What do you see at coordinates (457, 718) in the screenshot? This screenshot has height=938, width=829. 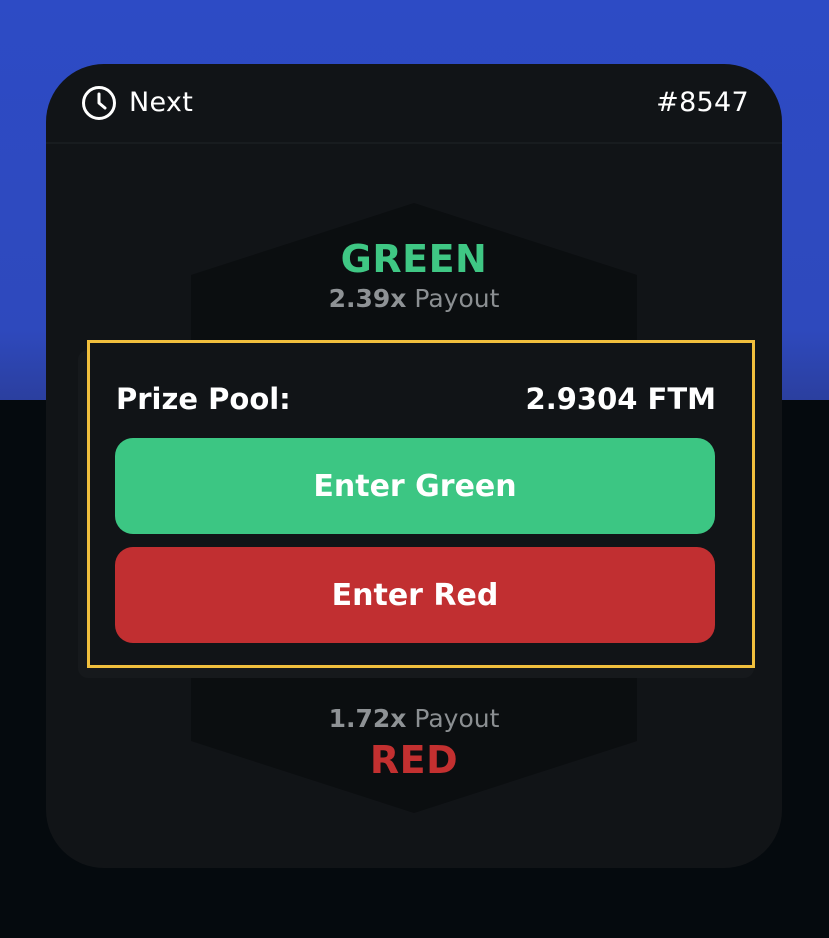 I see `red-payout-label: Payout` at bounding box center [457, 718].